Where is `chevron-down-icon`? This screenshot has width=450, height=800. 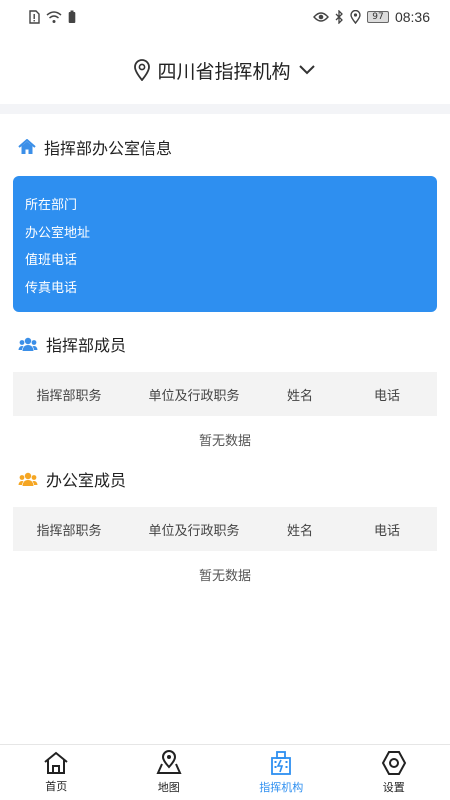 chevron-down-icon is located at coordinates (306, 70).